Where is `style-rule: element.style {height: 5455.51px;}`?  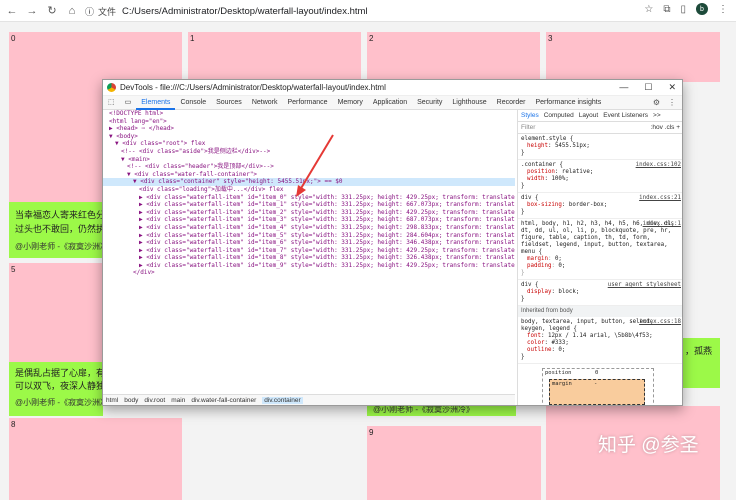
style-rule: element.style {height: 5455.51px;} is located at coordinates (600, 147).